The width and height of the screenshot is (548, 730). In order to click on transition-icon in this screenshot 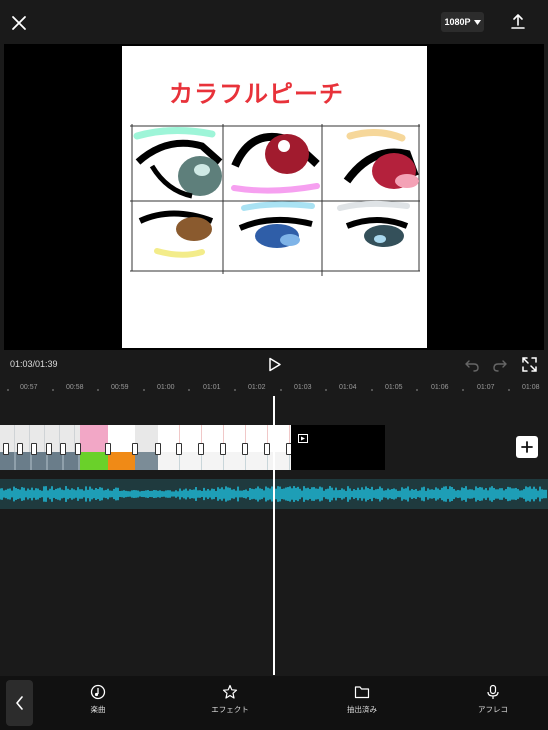, I will do `click(303, 436)`.